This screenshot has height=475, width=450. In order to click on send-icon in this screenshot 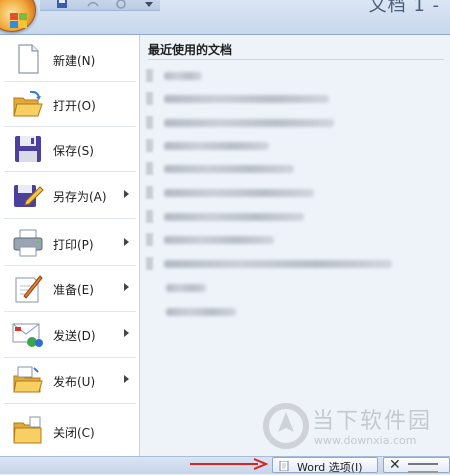, I will do `click(27, 335)`.